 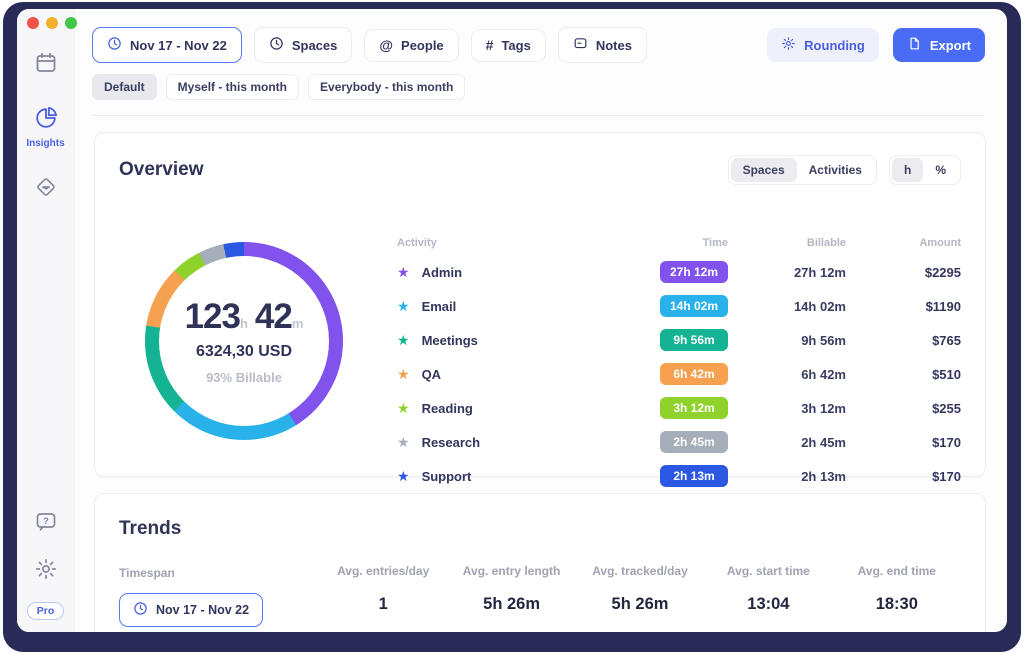 I want to click on time-badge: 3h 12m, so click(x=694, y=408).